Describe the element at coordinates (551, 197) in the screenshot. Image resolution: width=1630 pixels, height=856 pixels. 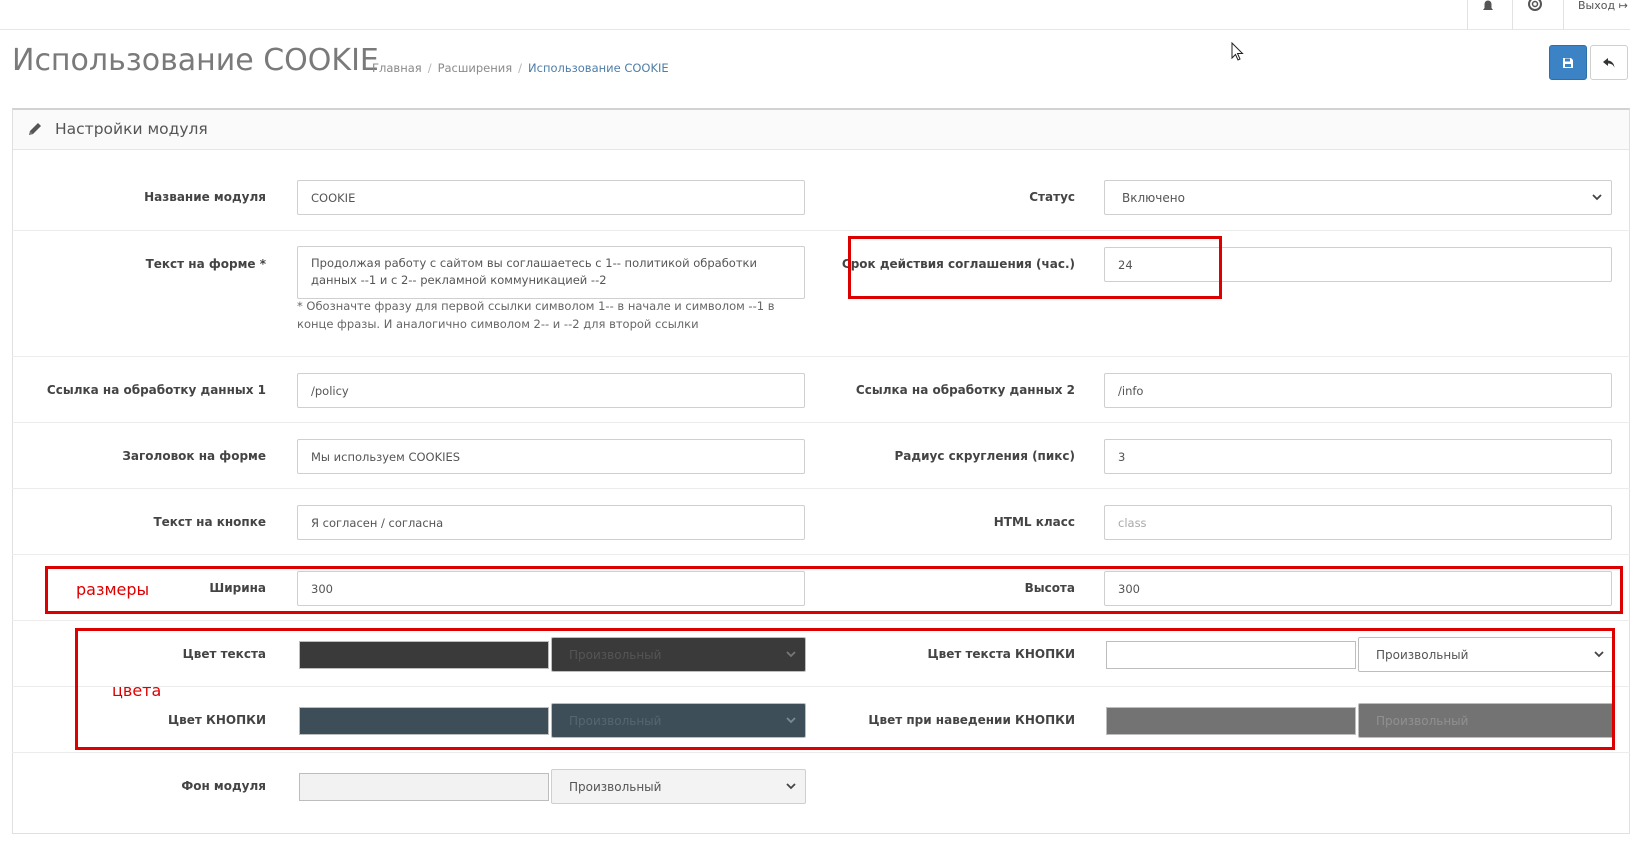
I see `module-name-input: COOKIE` at that location.